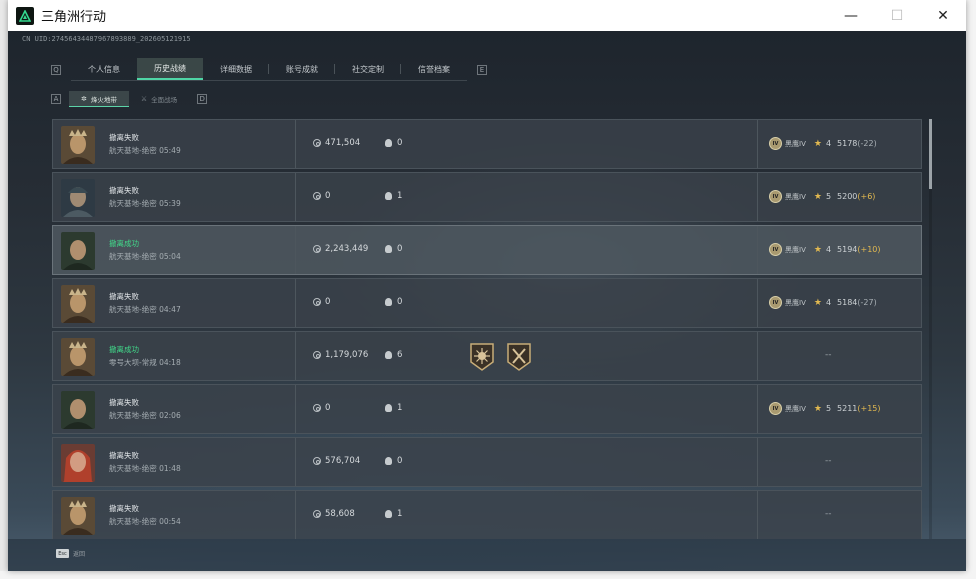  What do you see at coordinates (145, 256) in the screenshot?
I see `map-and-time: 航天基地-绝密 05:04` at bounding box center [145, 256].